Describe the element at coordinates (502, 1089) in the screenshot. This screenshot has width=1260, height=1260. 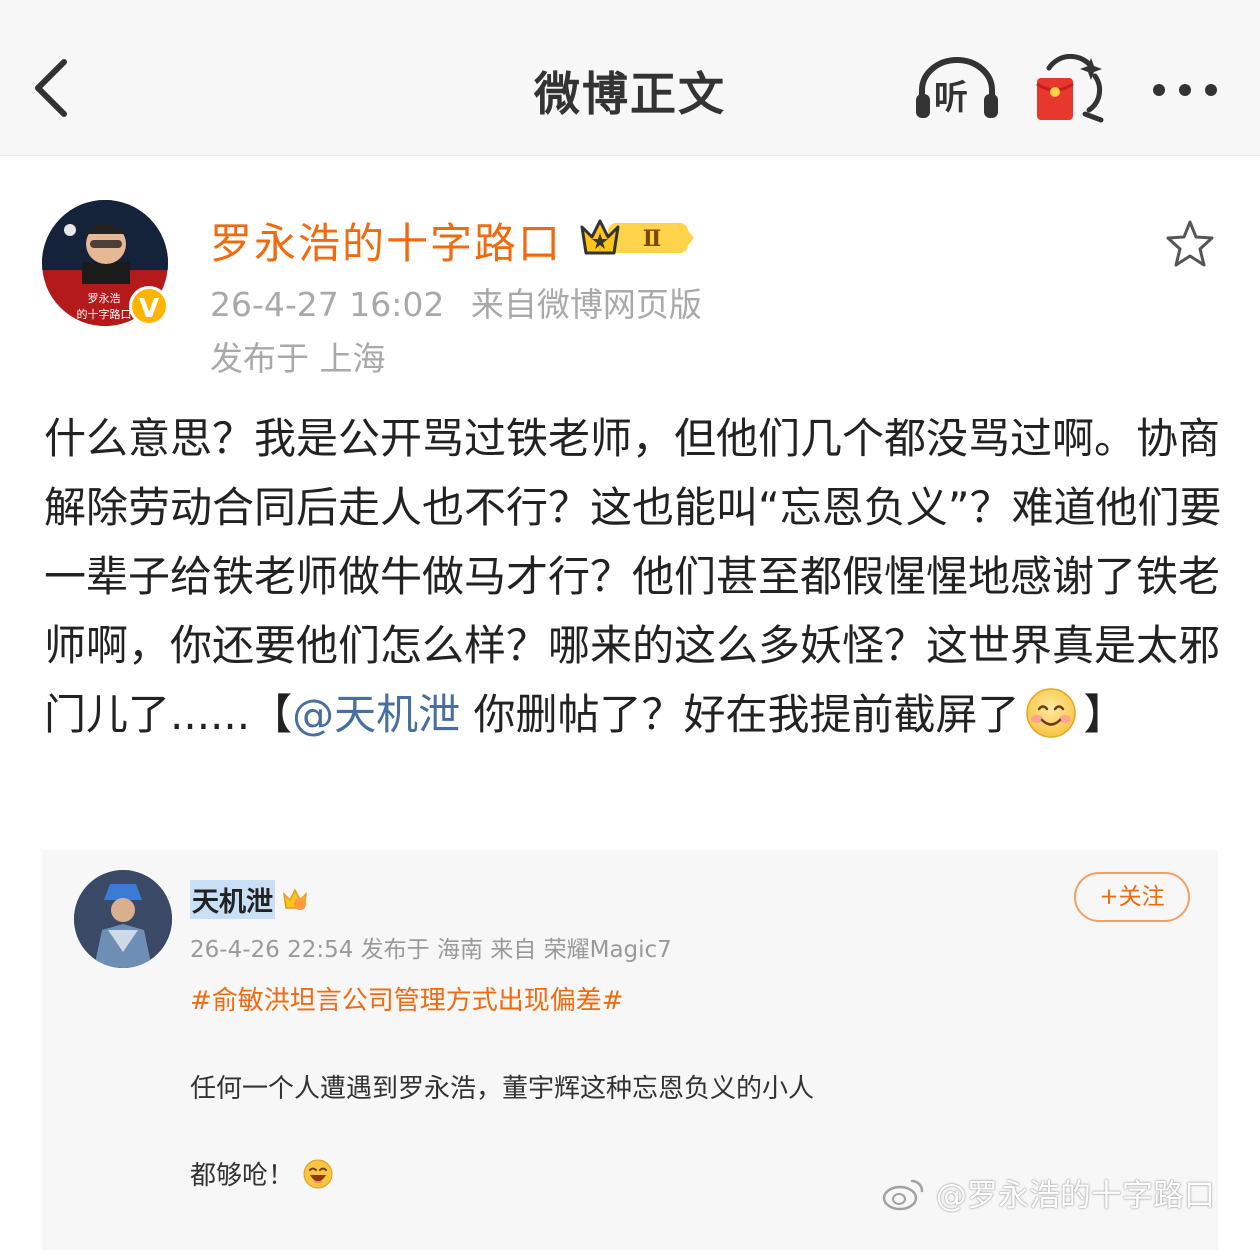
I see `quoted-text-line1: 任何一个人遭遇到罗永浩，董宇辉这种忘恩负义的小人` at that location.